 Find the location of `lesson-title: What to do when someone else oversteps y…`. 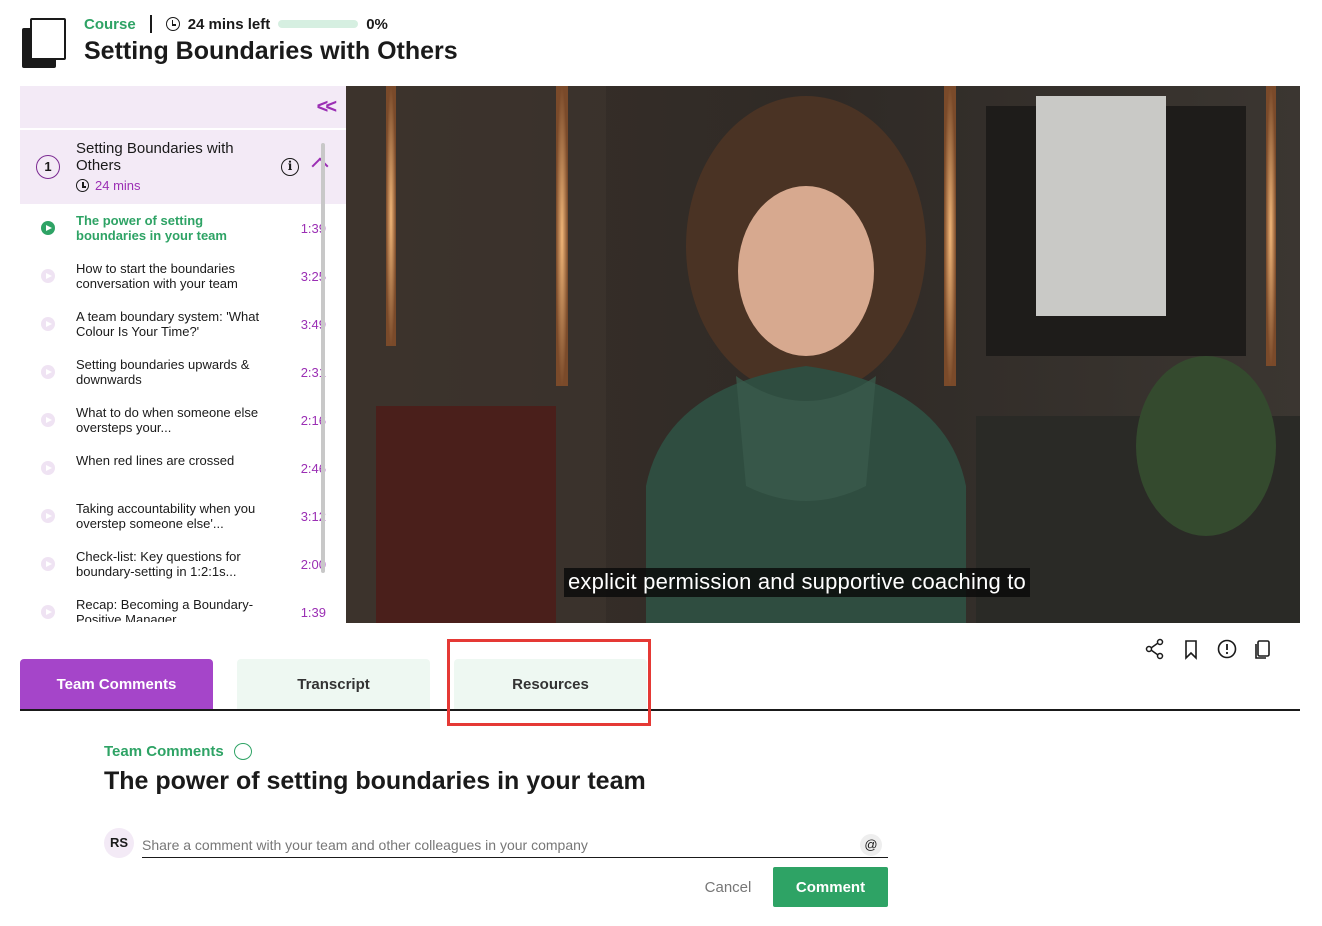

lesson-title: What to do when someone else oversteps y… is located at coordinates (167, 420).